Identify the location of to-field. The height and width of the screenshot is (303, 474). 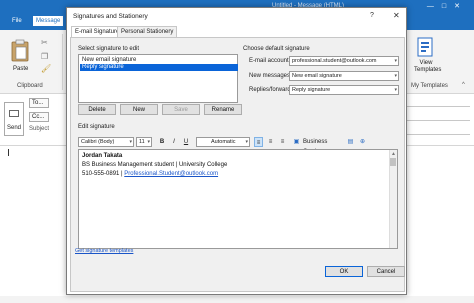
(437, 106).